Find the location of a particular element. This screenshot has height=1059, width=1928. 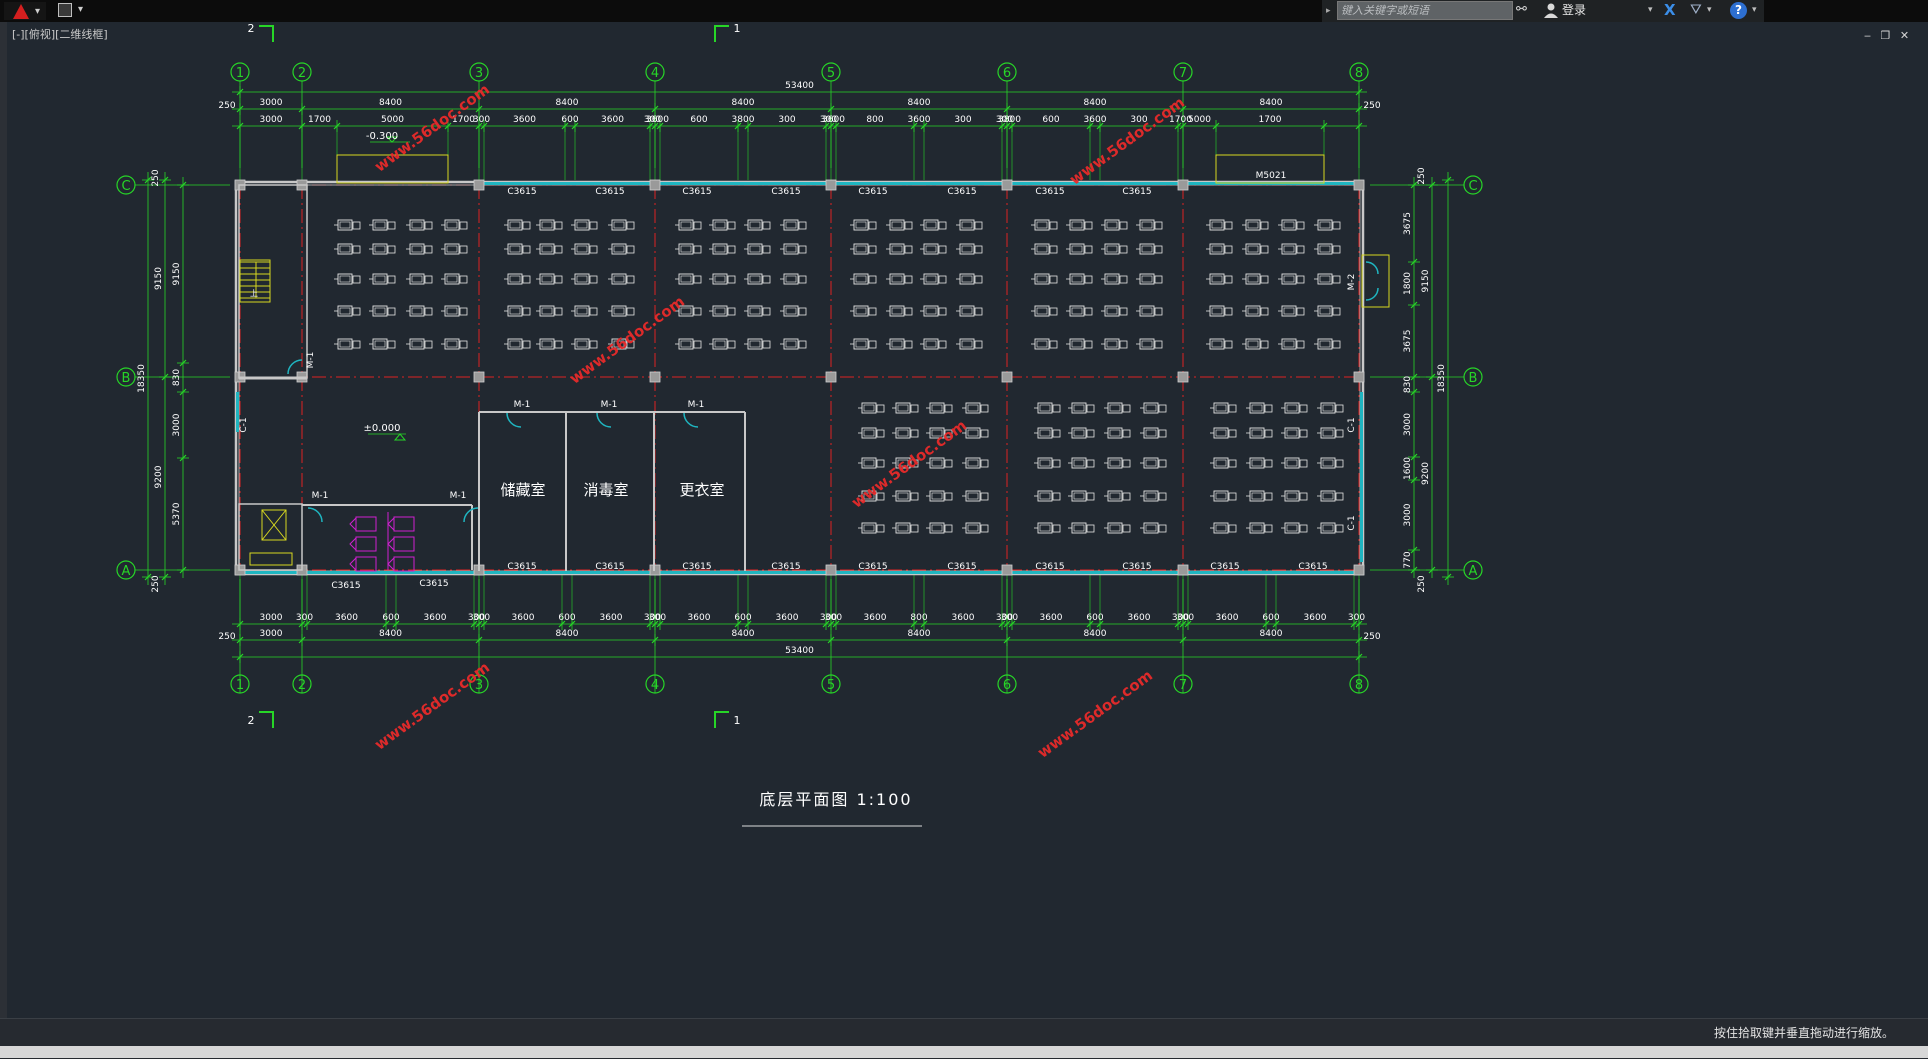

save-icon is located at coordinates (65, 10).